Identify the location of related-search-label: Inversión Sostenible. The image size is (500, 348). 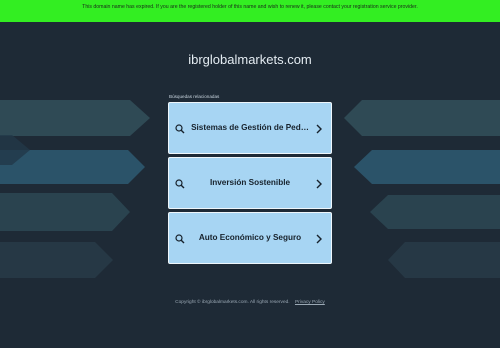
(250, 182).